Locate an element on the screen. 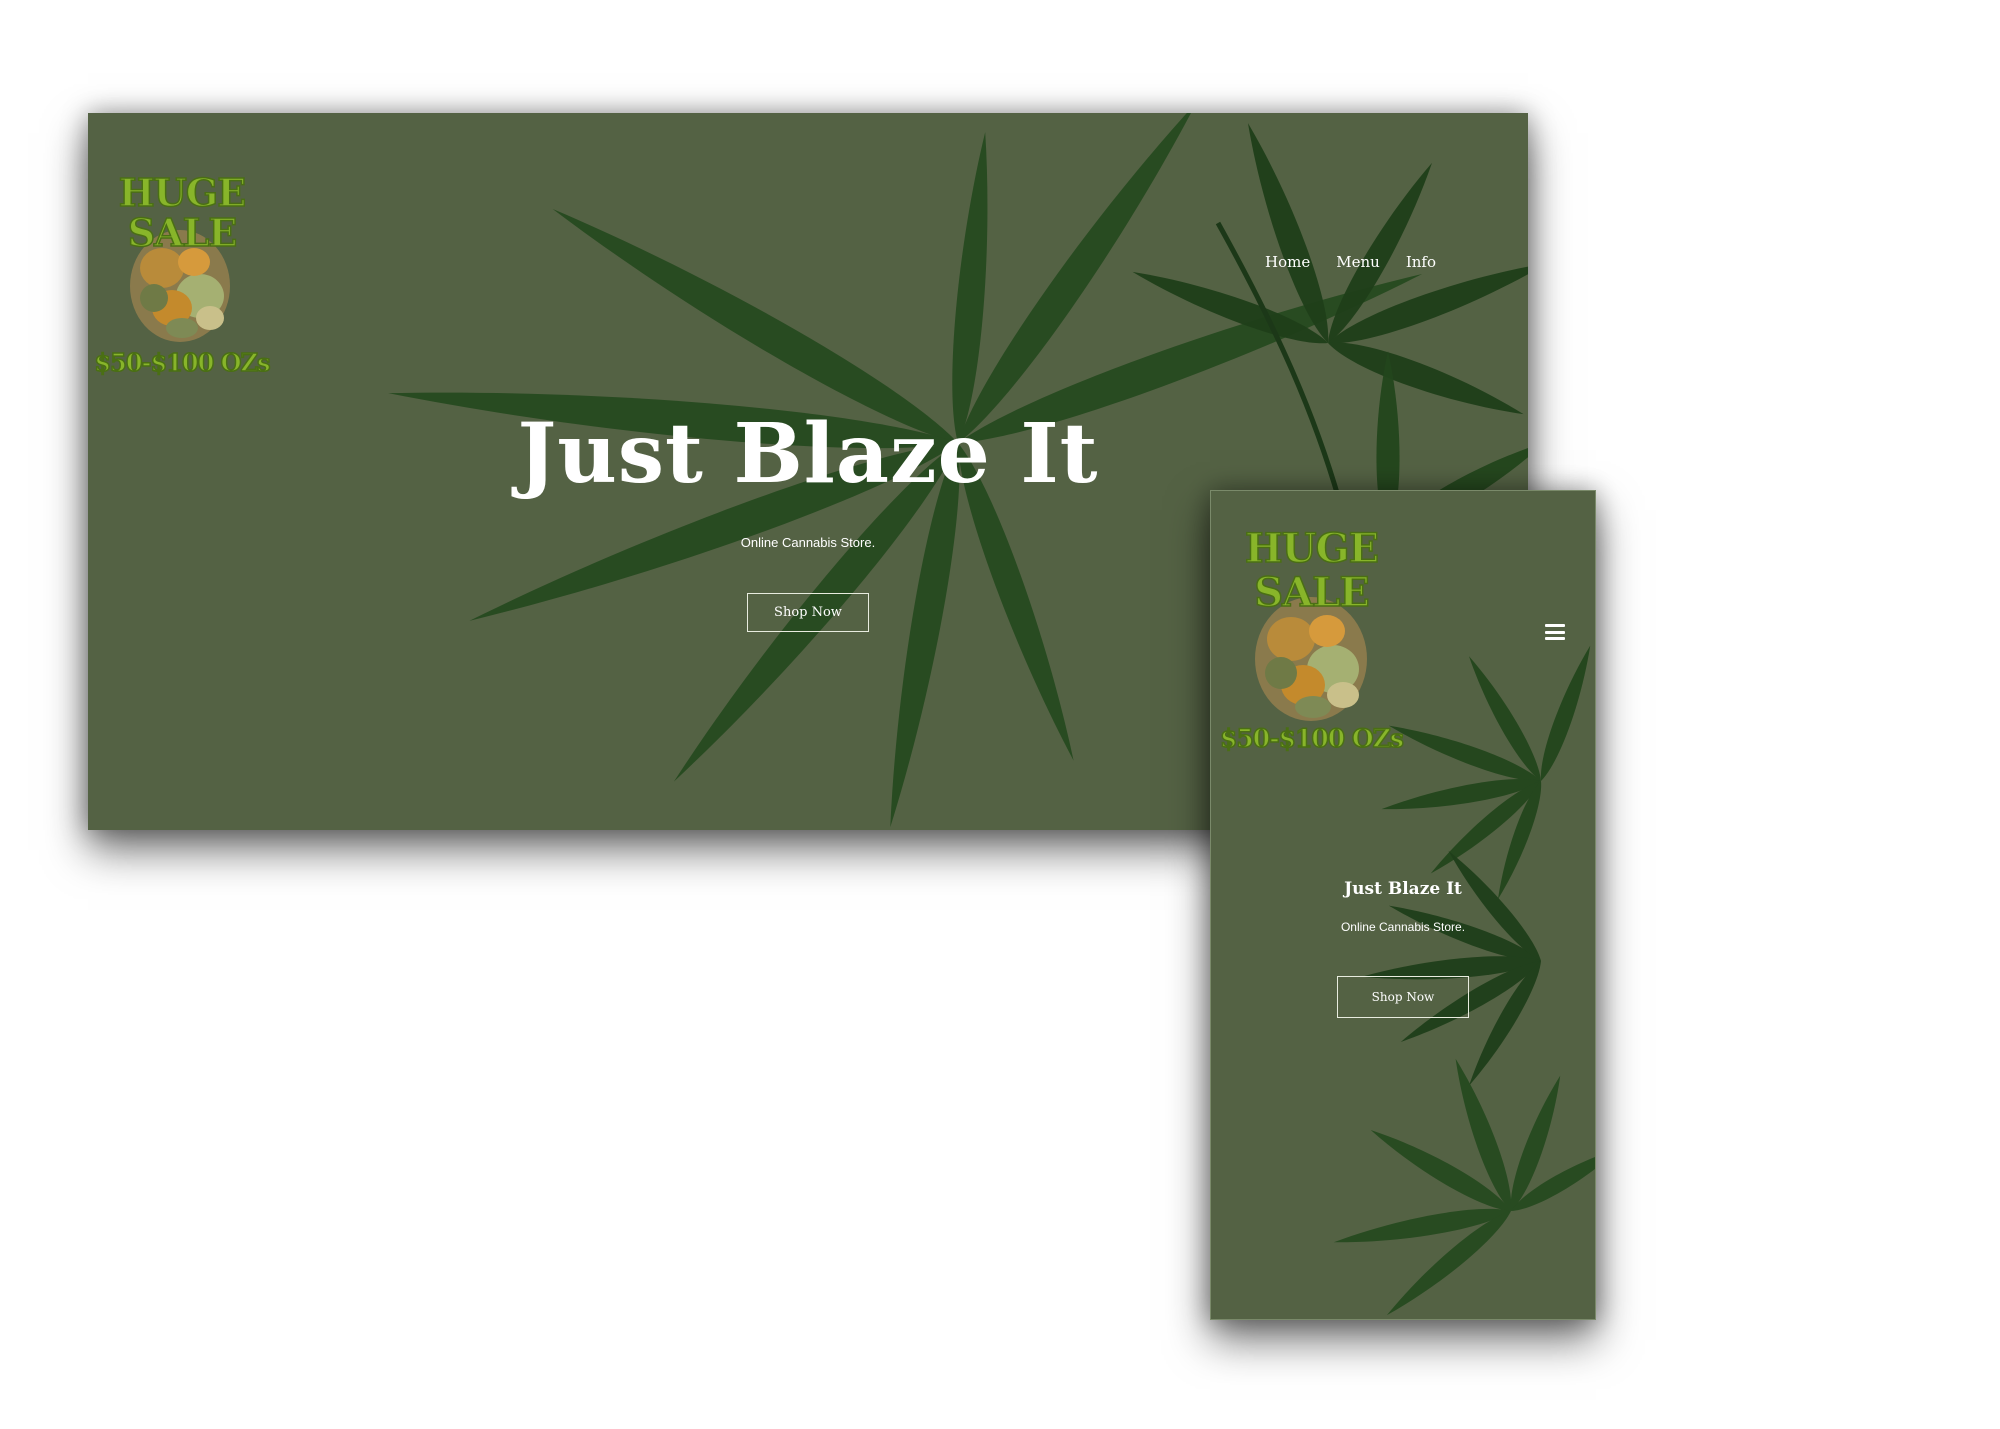  nav-home-link: Home is located at coordinates (1287, 262).